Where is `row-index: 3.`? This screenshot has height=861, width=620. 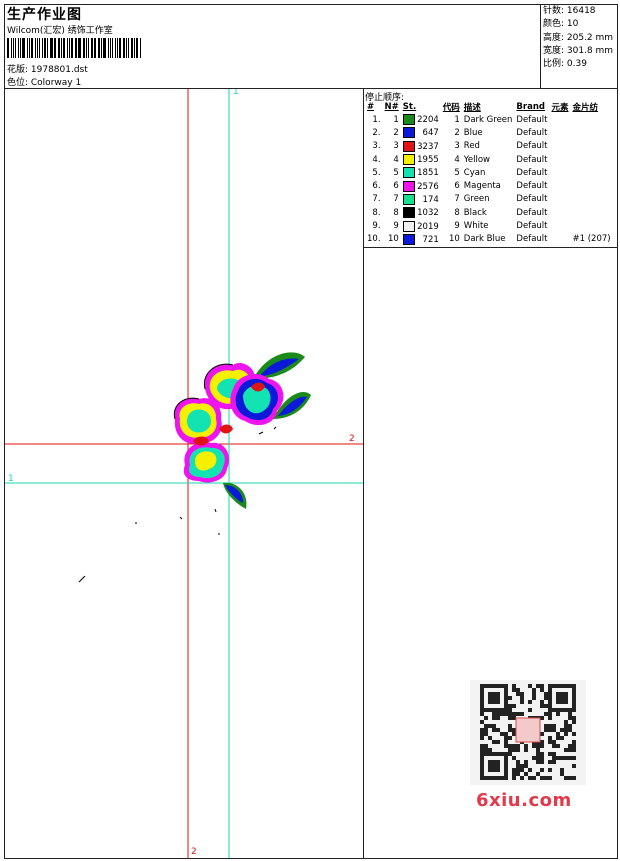 row-index: 3. is located at coordinates (376, 146).